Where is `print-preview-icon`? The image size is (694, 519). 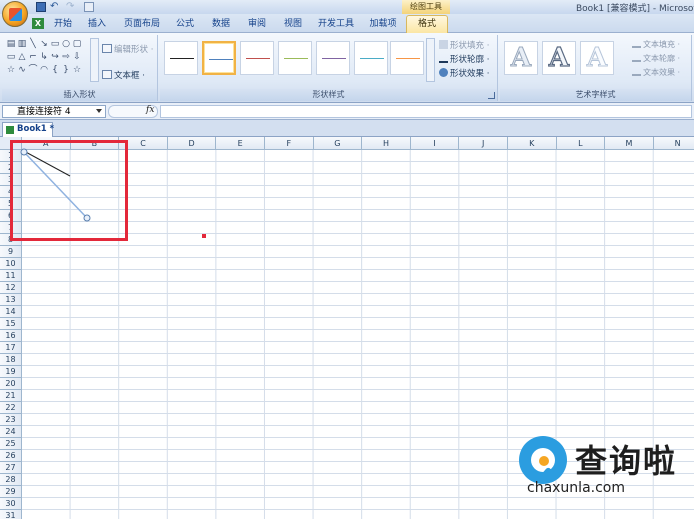
print-preview-icon is located at coordinates (89, 7).